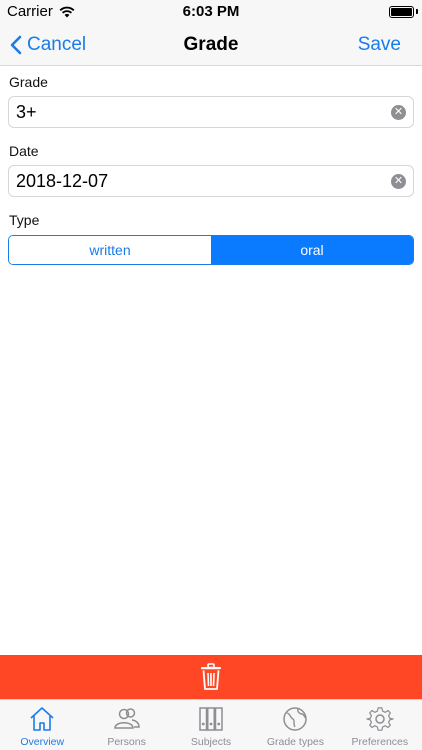 Image resolution: width=422 pixels, height=750 pixels. I want to click on grade-label: Grade, so click(28, 82).